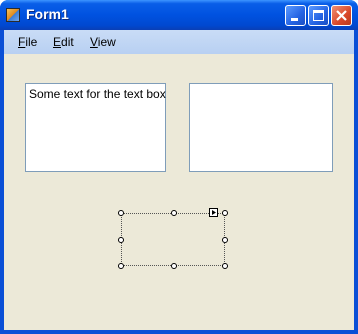 This screenshot has width=358, height=334. I want to click on text-box-1: Some text for the text box, so click(95, 127).